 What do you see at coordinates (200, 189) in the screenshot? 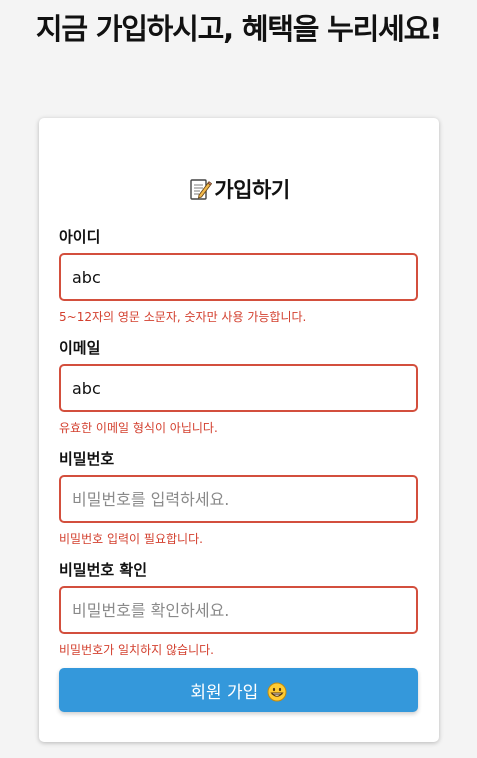
I see `memo-icon` at bounding box center [200, 189].